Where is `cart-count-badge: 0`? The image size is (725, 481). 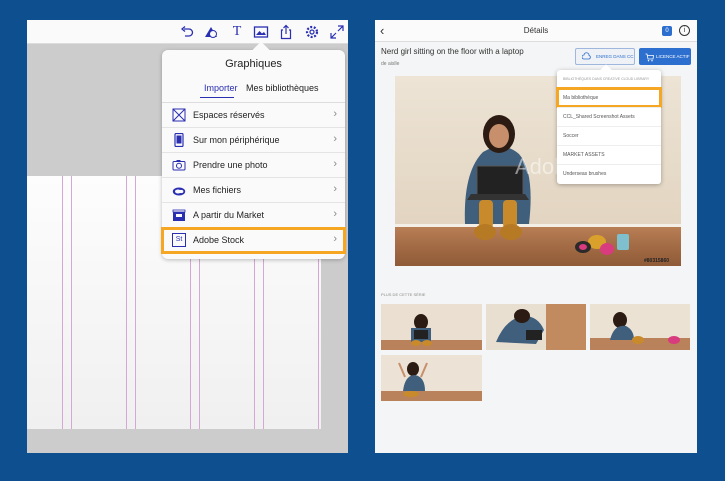 cart-count-badge: 0 is located at coordinates (667, 31).